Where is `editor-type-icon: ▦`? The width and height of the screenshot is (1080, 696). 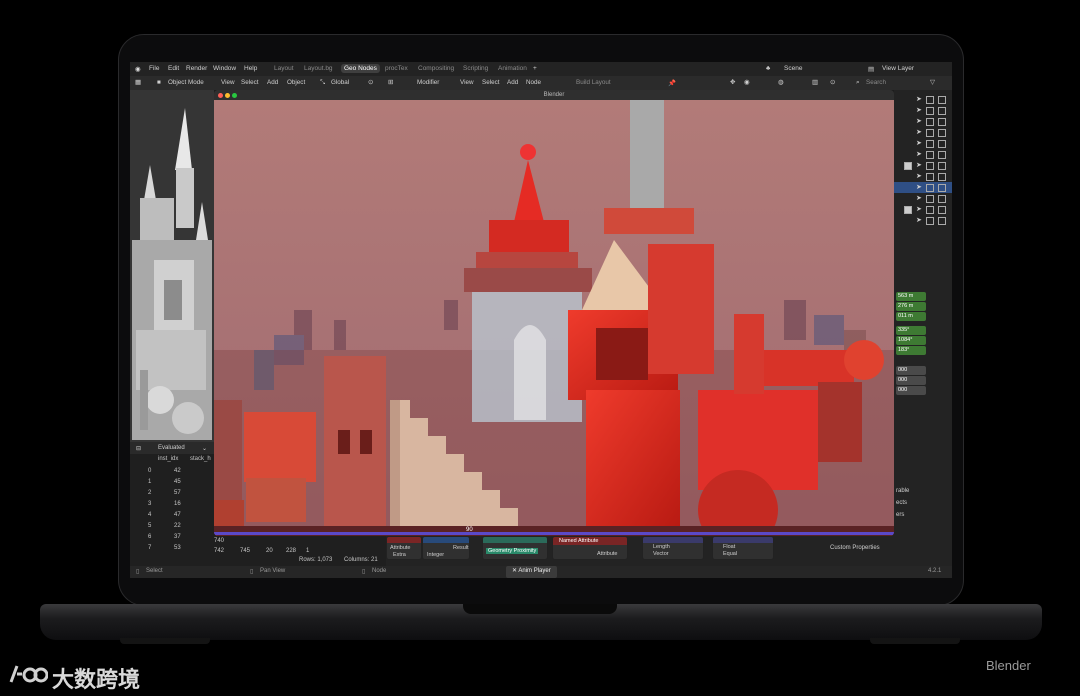
editor-type-icon: ▦ is located at coordinates (138, 82).